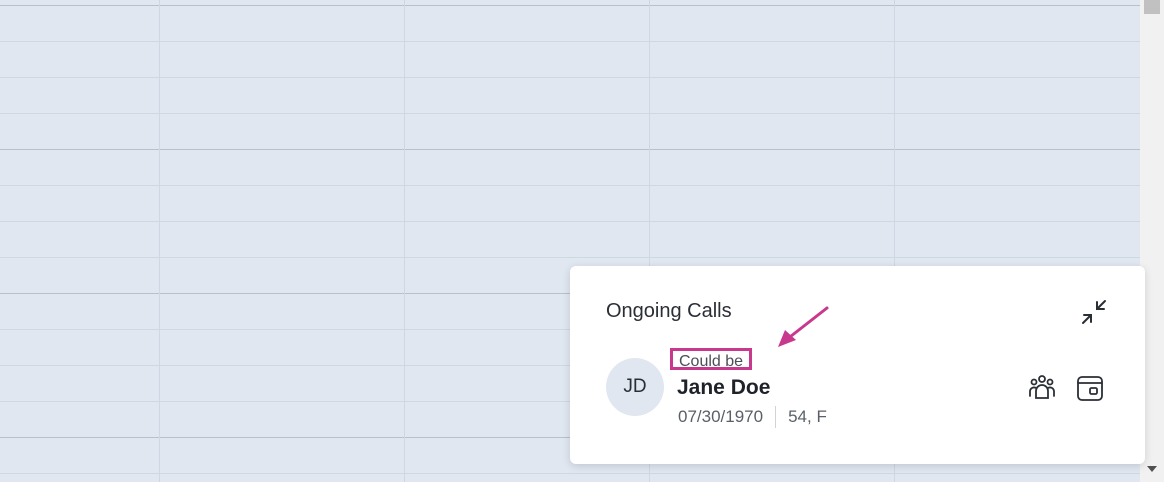 The image size is (1164, 482). I want to click on avatar: JD, so click(635, 387).